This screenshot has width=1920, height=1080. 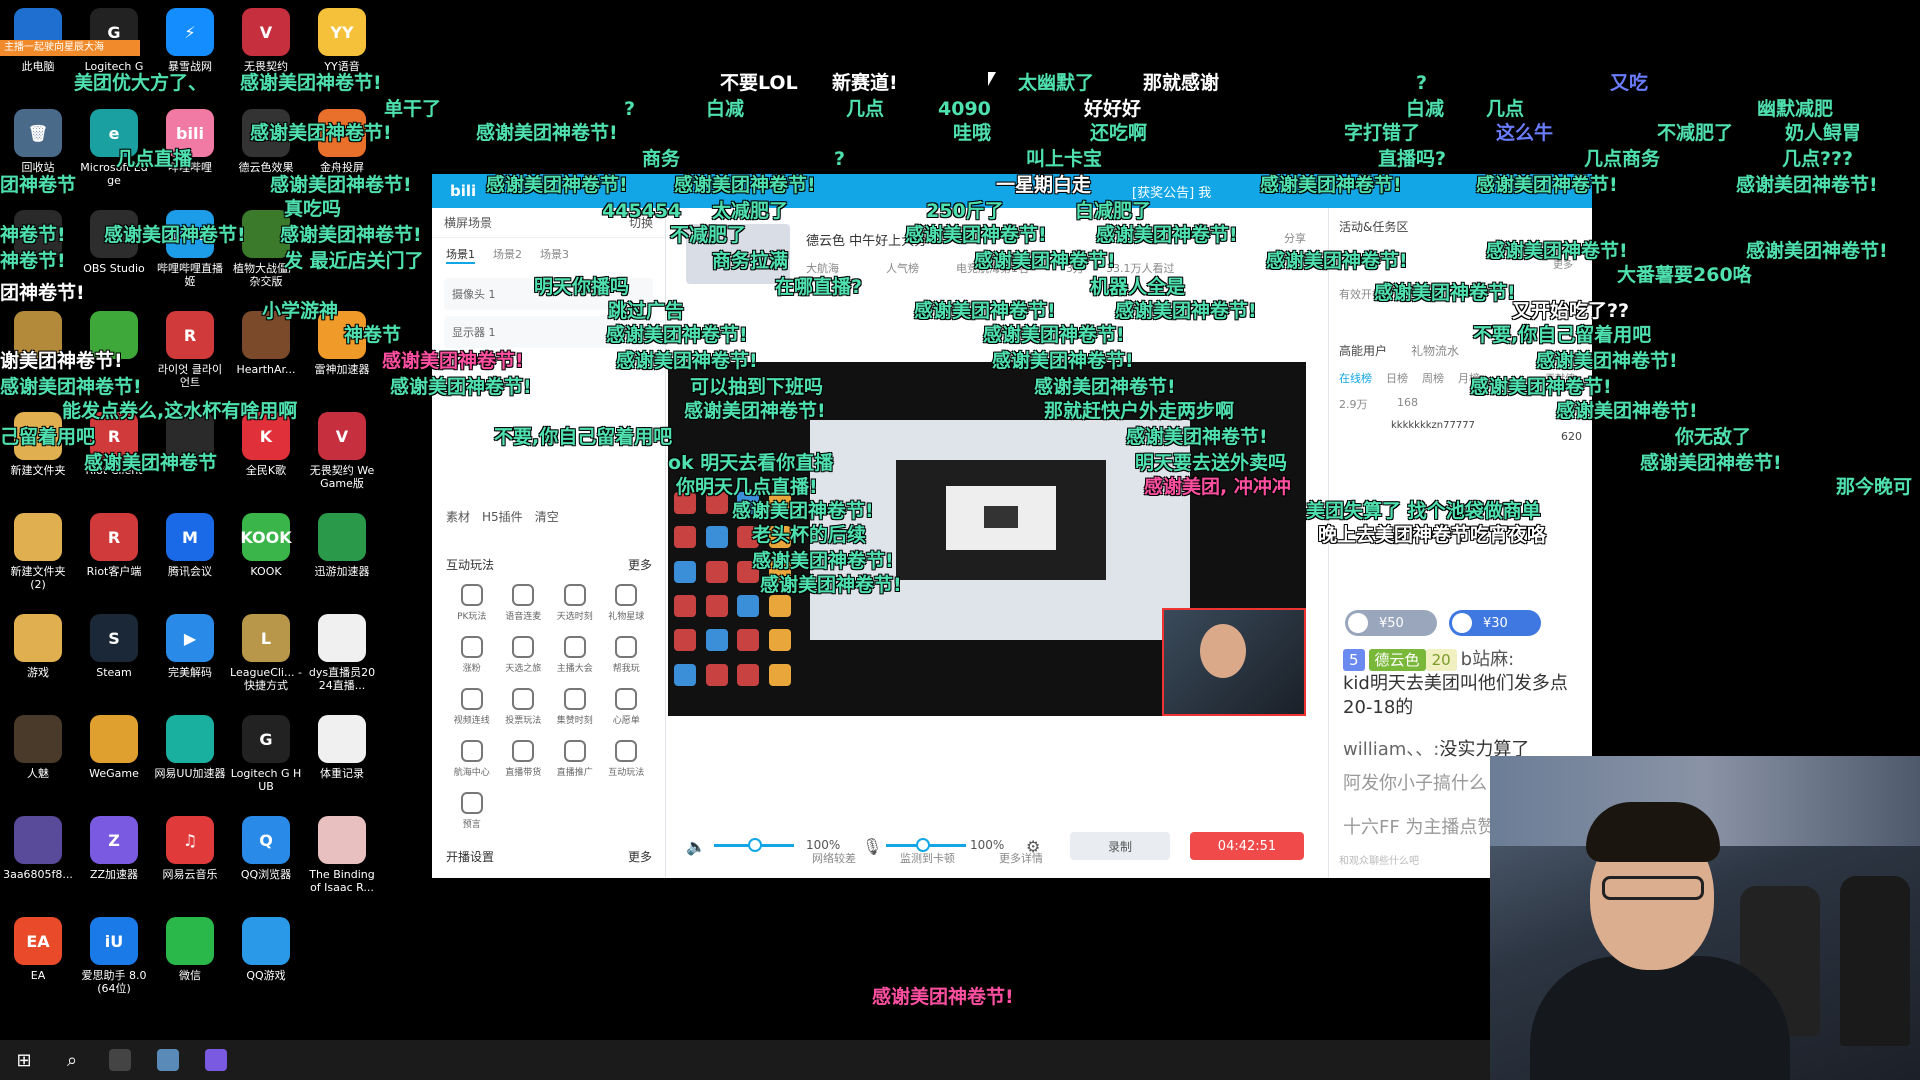 What do you see at coordinates (38, 759) in the screenshot?
I see `desktop-icon: 人魅` at bounding box center [38, 759].